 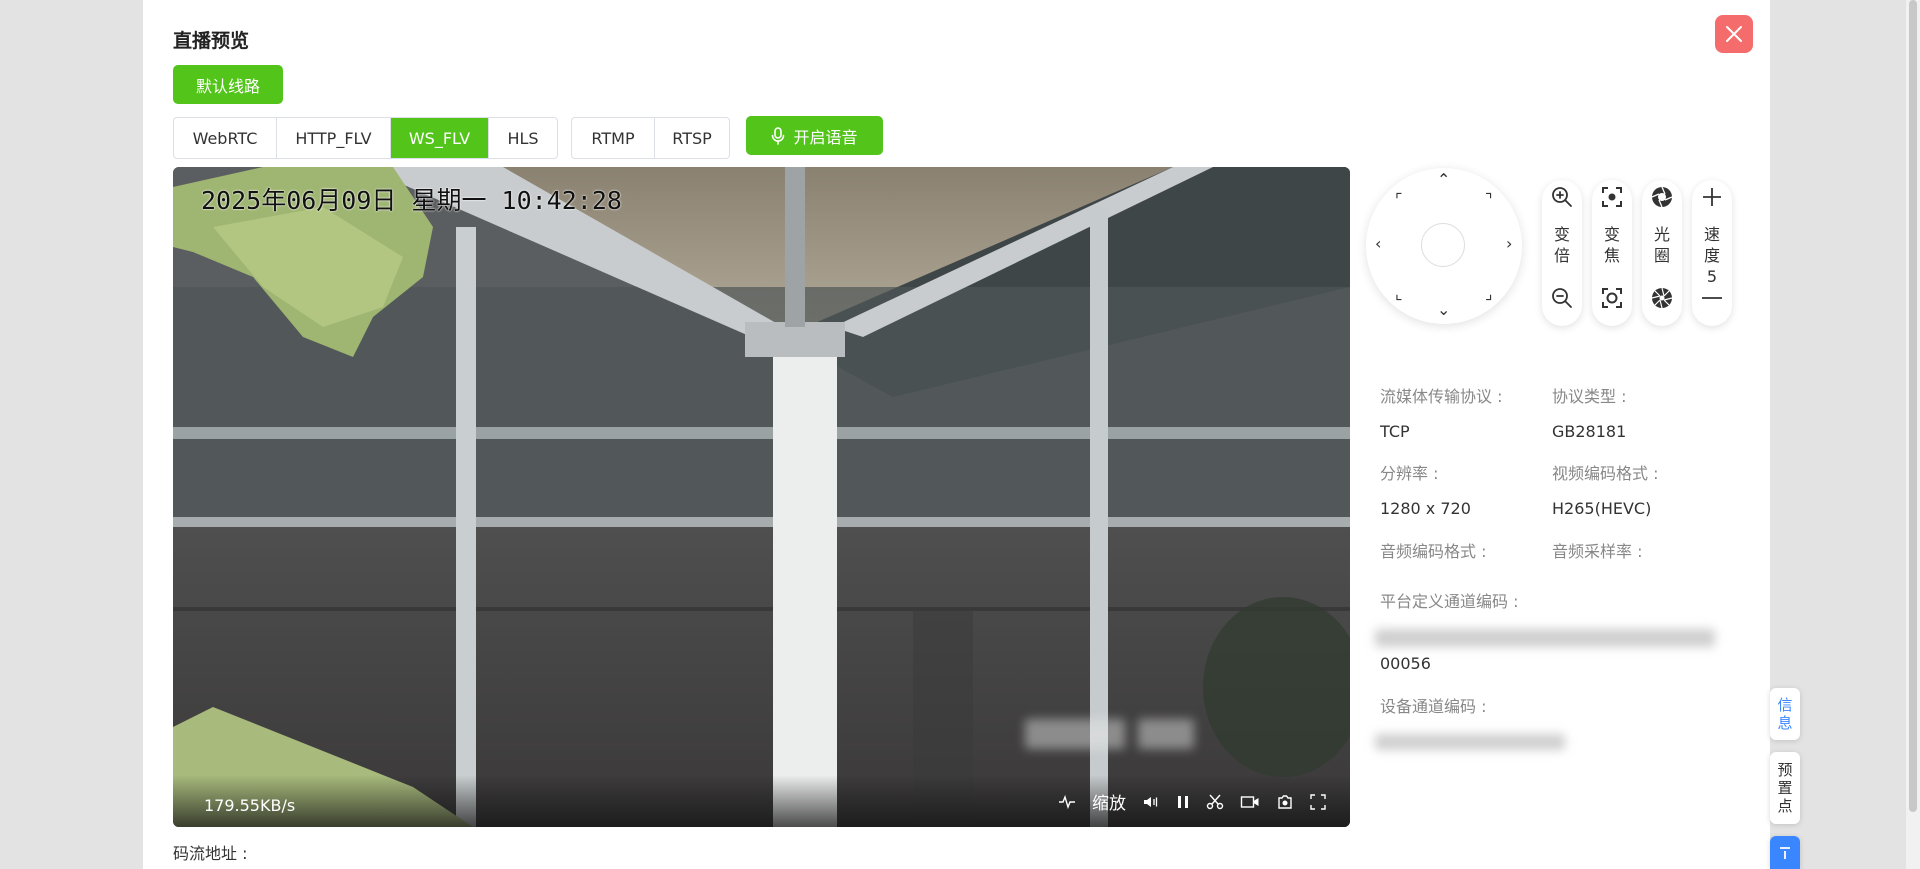 What do you see at coordinates (825, 137) in the screenshot?
I see `voice-button-label: 开启语音` at bounding box center [825, 137].